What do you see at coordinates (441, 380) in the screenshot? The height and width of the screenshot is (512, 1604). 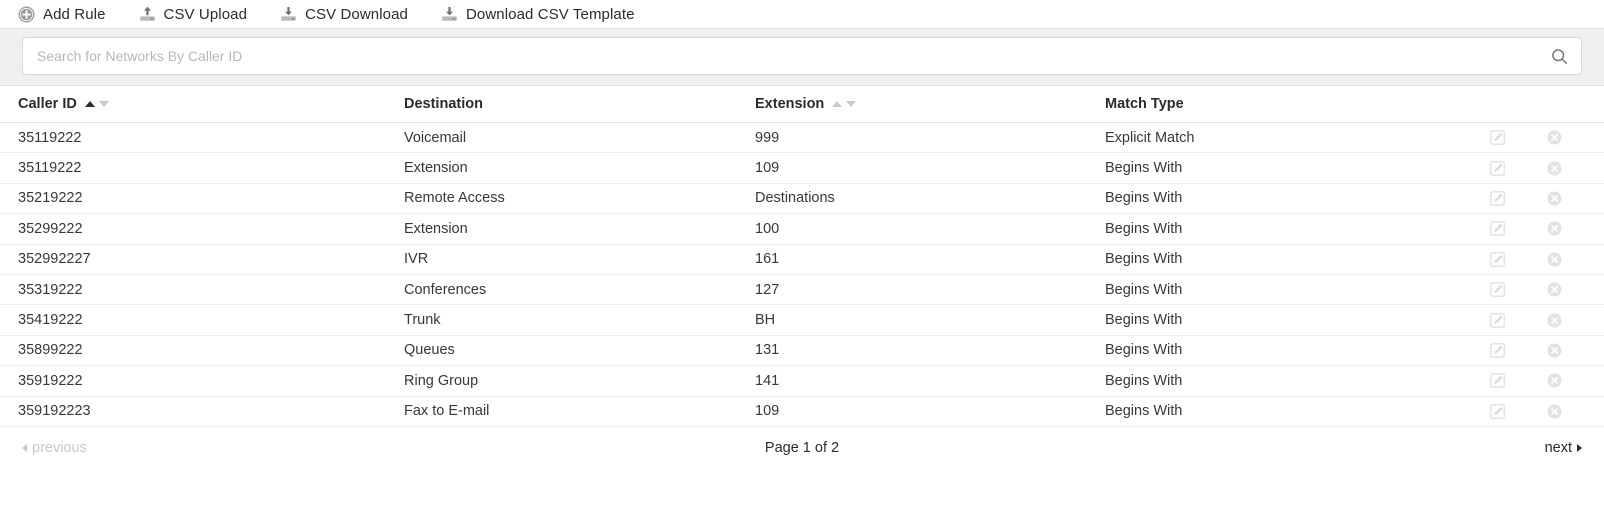 I see `cell-destination: Ring Group` at bounding box center [441, 380].